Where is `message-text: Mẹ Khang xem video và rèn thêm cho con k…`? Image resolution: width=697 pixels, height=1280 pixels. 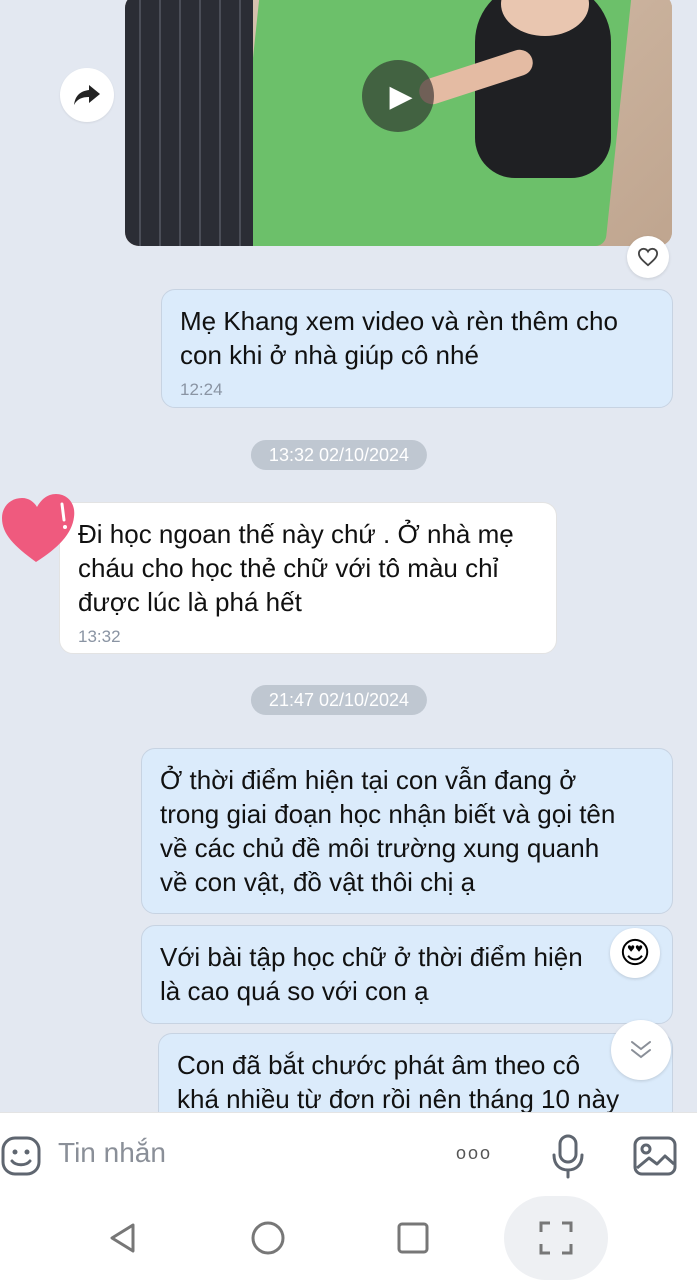 message-text: Mẹ Khang xem video và rèn thêm cho con k… is located at coordinates (399, 338).